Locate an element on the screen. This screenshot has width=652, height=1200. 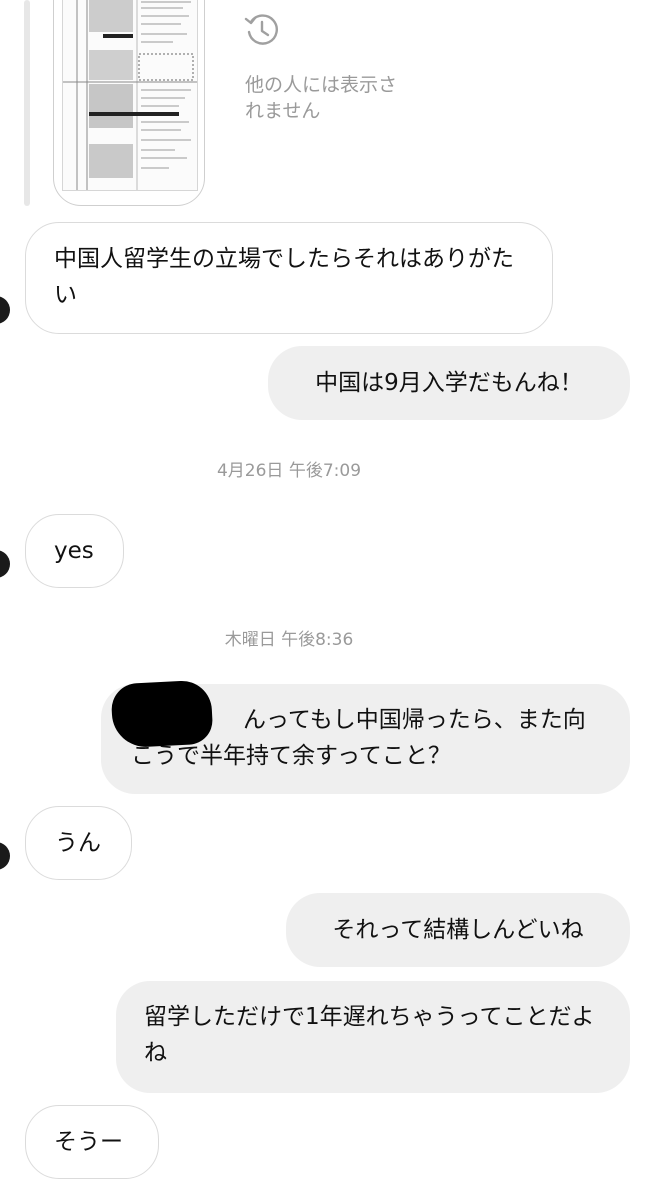
visibility-note: 他の人には表示されません is located at coordinates (321, 98).